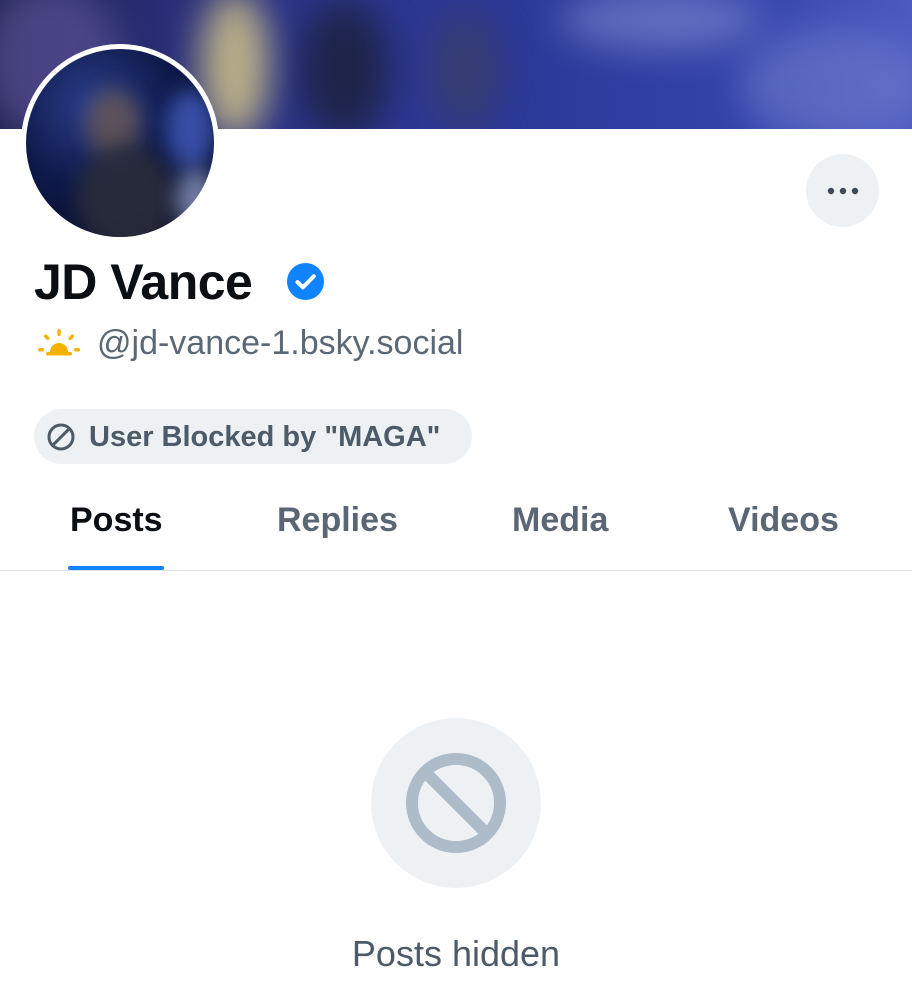  Describe the element at coordinates (560, 520) in the screenshot. I see `tab-media: Media` at that location.